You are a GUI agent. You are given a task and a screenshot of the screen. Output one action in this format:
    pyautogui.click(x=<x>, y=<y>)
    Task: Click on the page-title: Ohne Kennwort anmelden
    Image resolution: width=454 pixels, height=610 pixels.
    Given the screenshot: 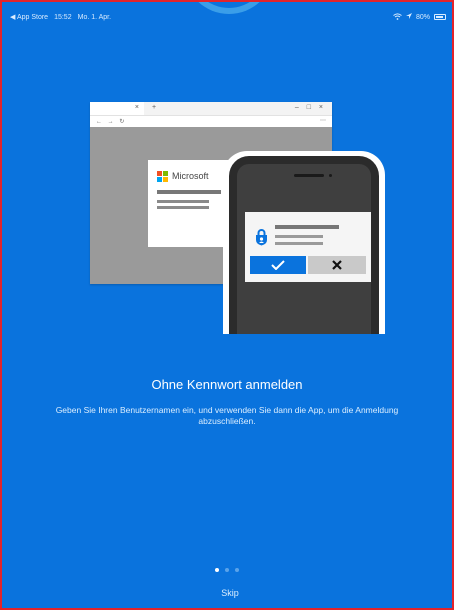 What is the action you would take?
    pyautogui.click(x=227, y=384)
    